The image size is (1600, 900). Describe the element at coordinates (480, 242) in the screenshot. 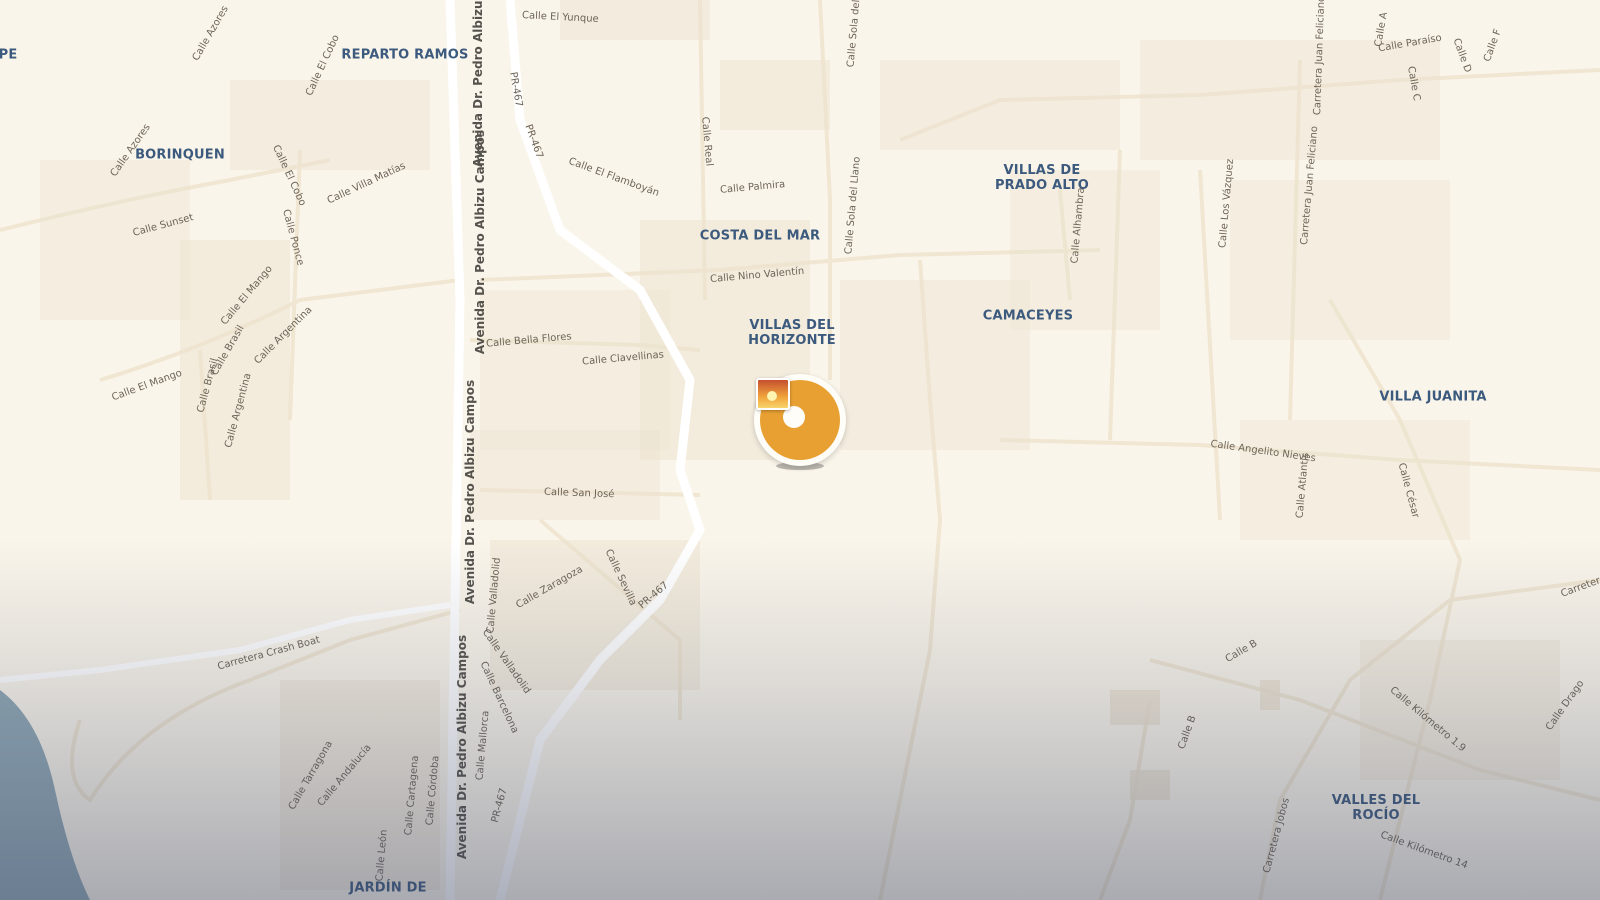

I see `road-label-avenida-mid: Avenida Dr. Pedro Albizu Campos` at that location.